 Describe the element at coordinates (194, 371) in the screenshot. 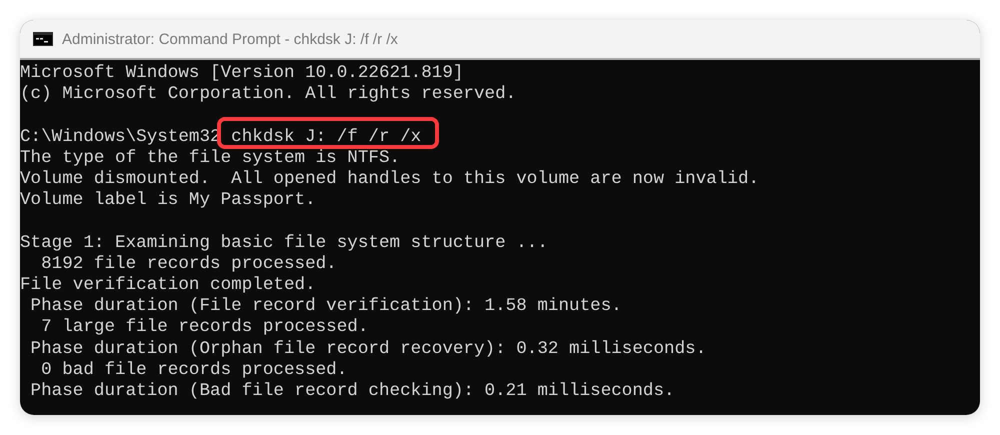

I see `output-line: 0 bad file records processed.` at that location.